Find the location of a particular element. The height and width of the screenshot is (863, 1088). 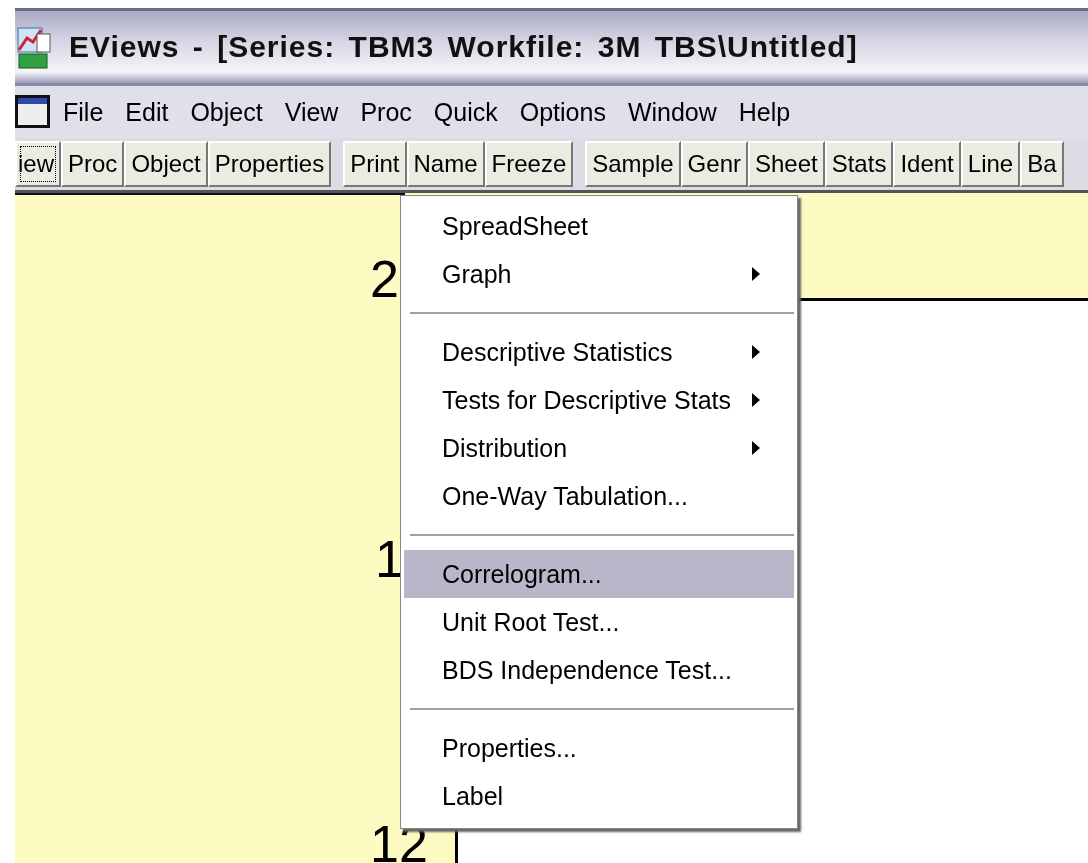

document-window-icon is located at coordinates (33, 112).